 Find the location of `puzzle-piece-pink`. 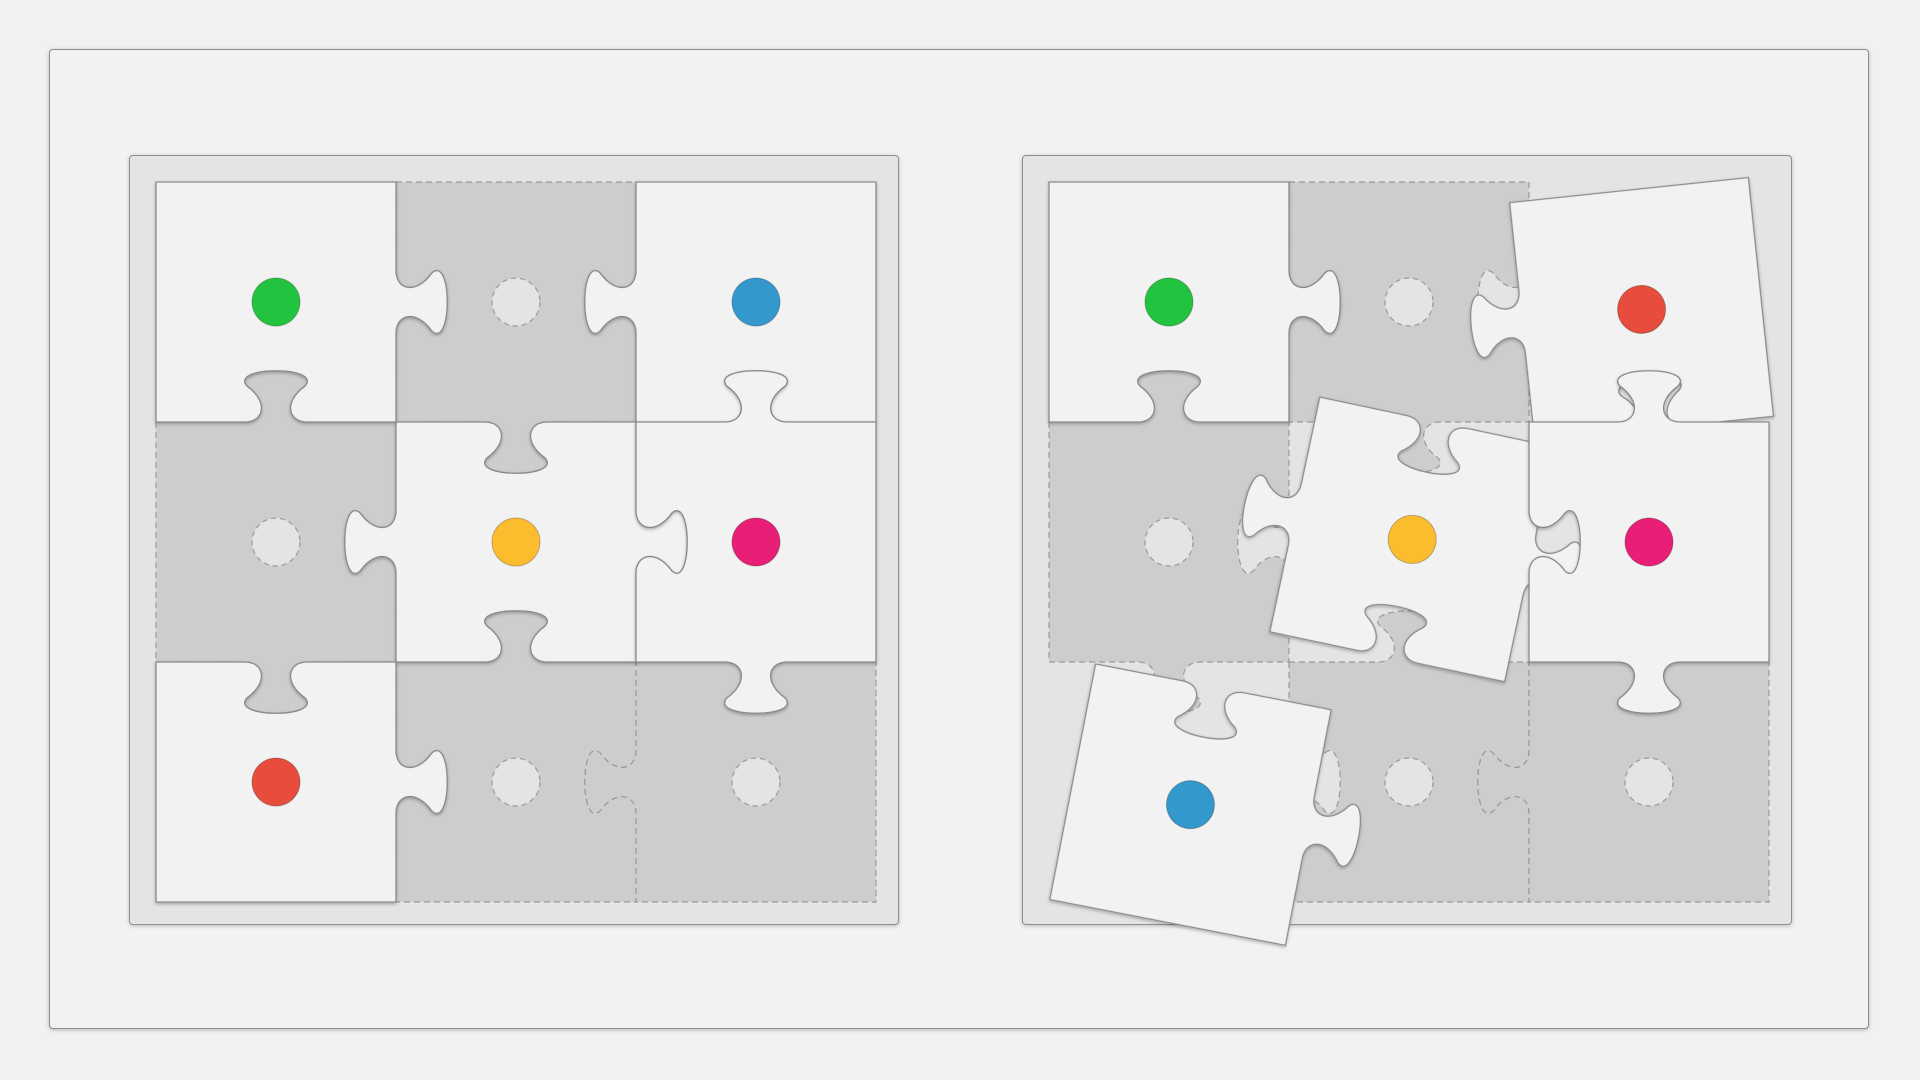

puzzle-piece-pink is located at coordinates (1649, 542).